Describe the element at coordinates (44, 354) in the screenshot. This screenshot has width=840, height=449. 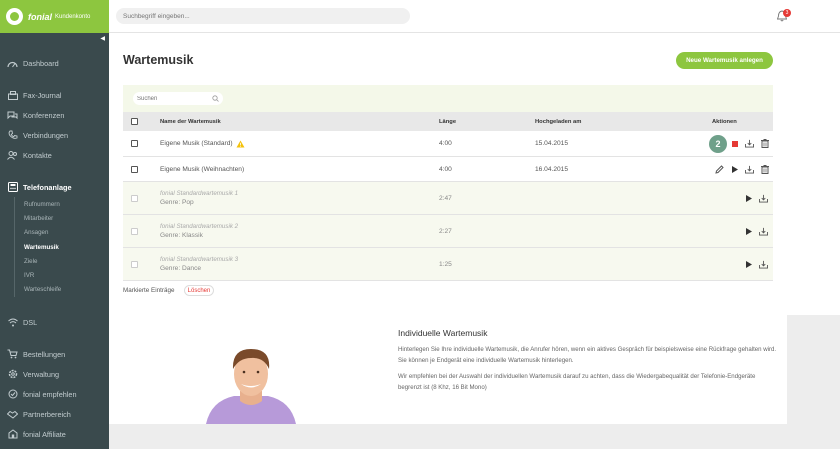
I see `sidebar-item-label: Bestellungen` at that location.